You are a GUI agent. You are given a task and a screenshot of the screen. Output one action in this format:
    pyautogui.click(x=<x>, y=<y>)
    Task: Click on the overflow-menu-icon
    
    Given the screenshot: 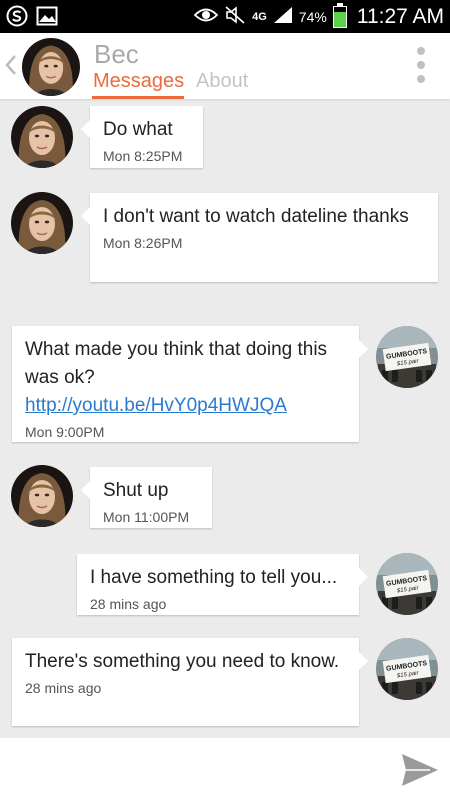 What is the action you would take?
    pyautogui.click(x=421, y=65)
    